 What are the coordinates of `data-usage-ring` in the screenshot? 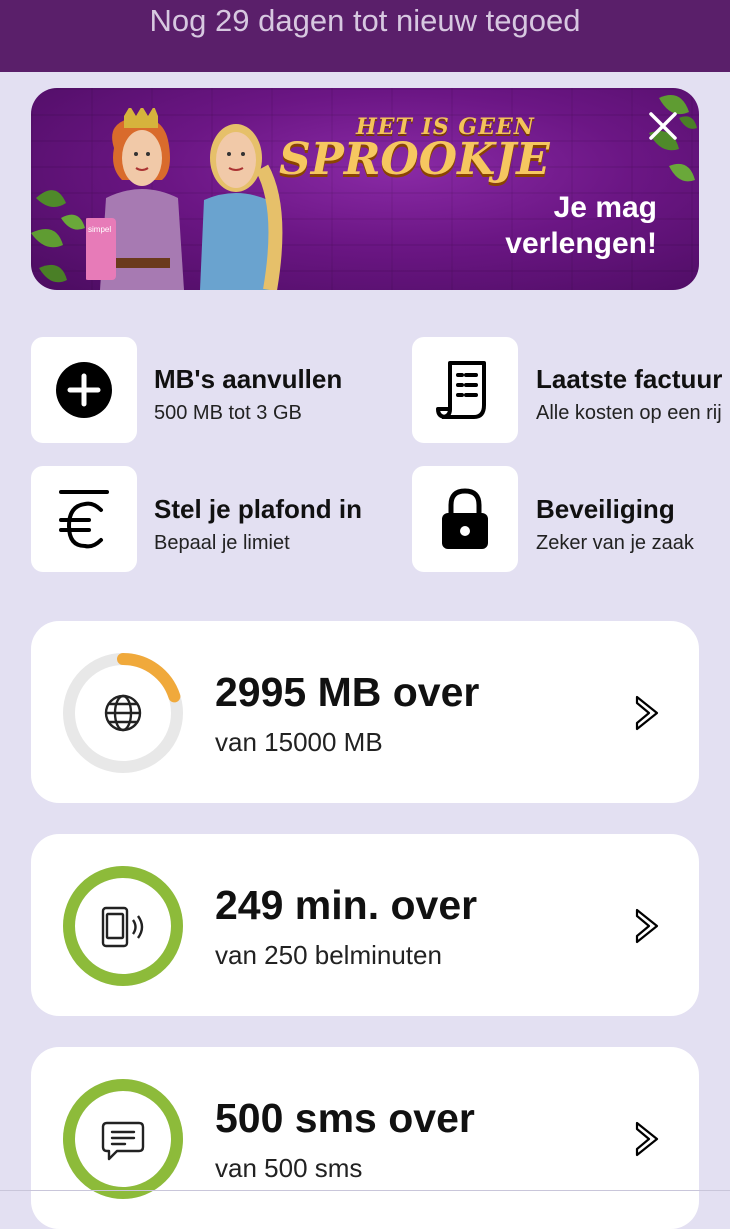 It's located at (123, 713).